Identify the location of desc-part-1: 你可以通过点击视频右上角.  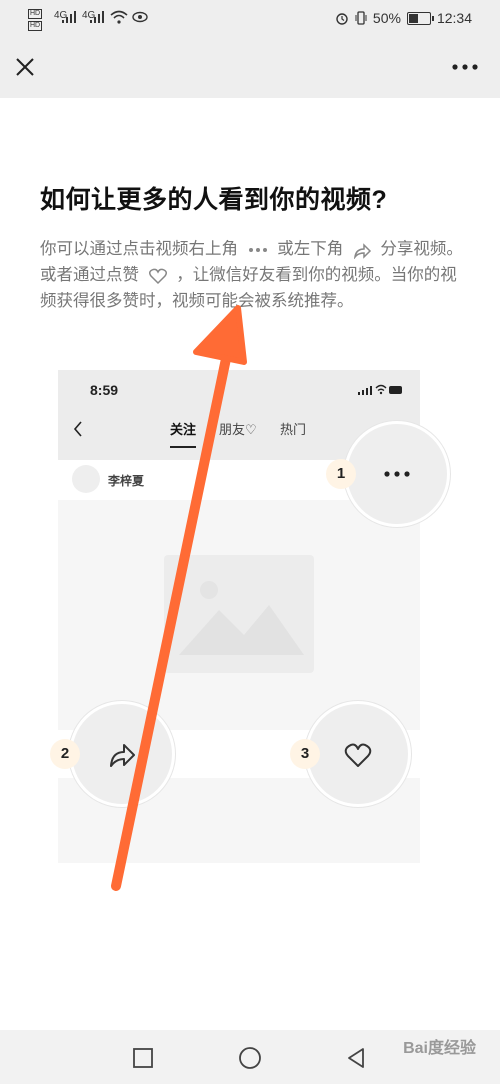
(139, 249).